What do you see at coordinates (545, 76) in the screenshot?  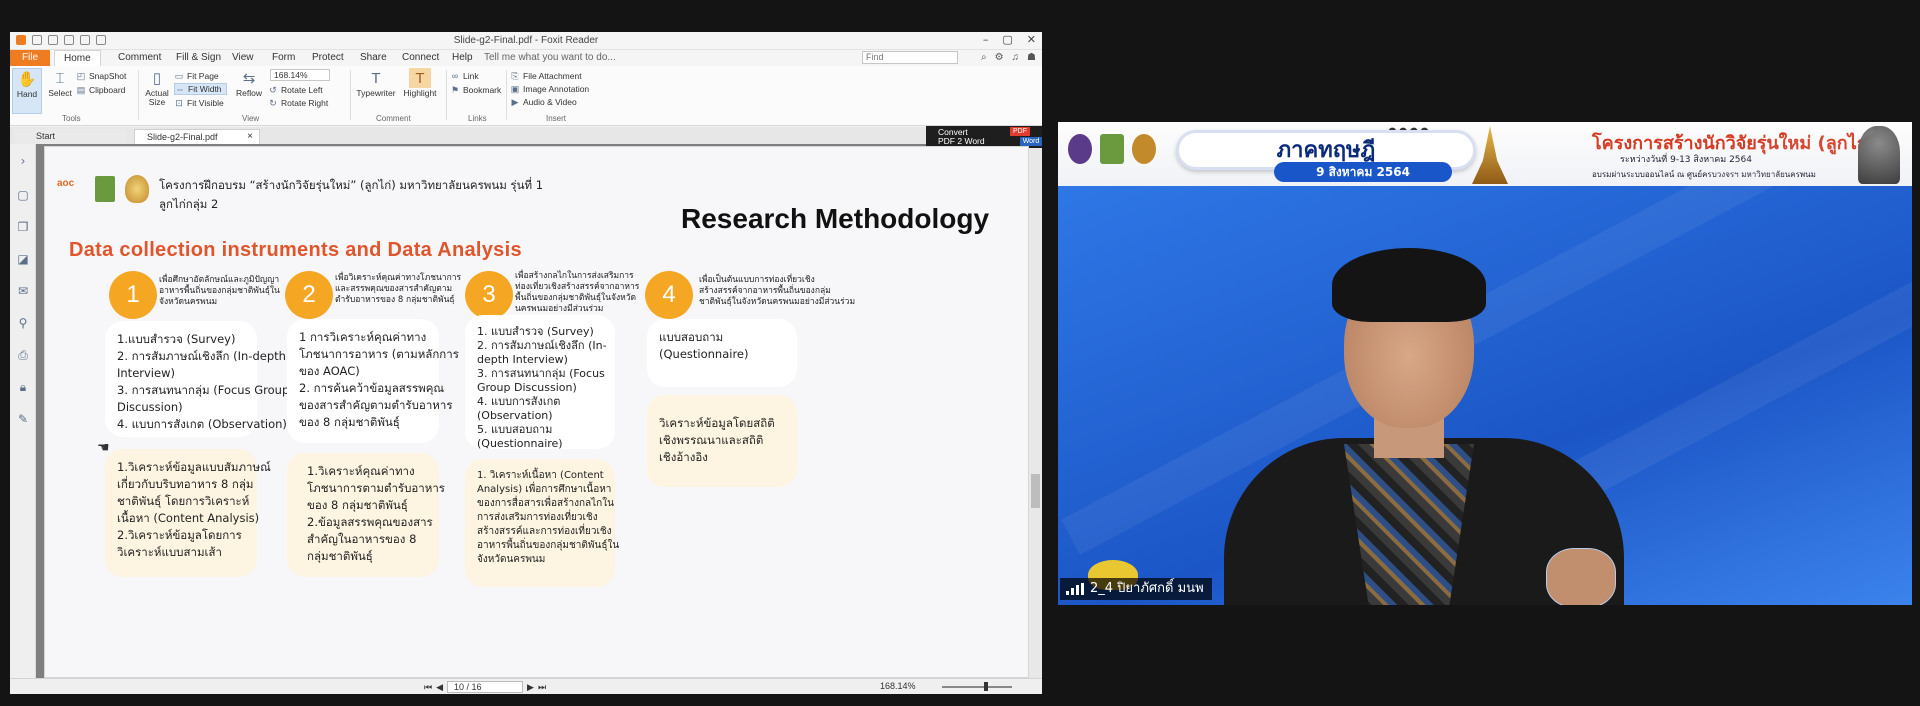 I see `file-attachment-button: ⎘ File Attachment` at bounding box center [545, 76].